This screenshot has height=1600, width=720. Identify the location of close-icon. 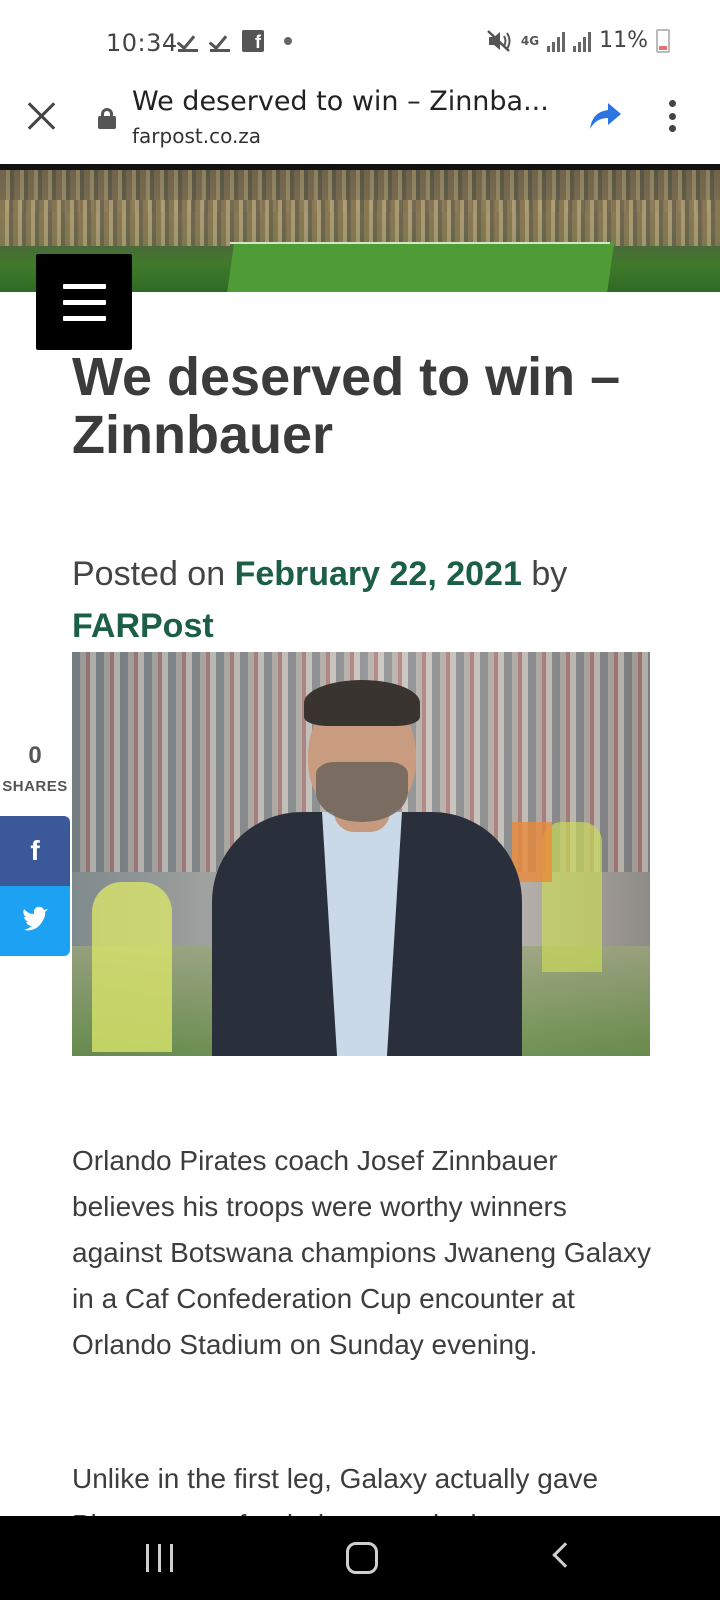
(42, 116).